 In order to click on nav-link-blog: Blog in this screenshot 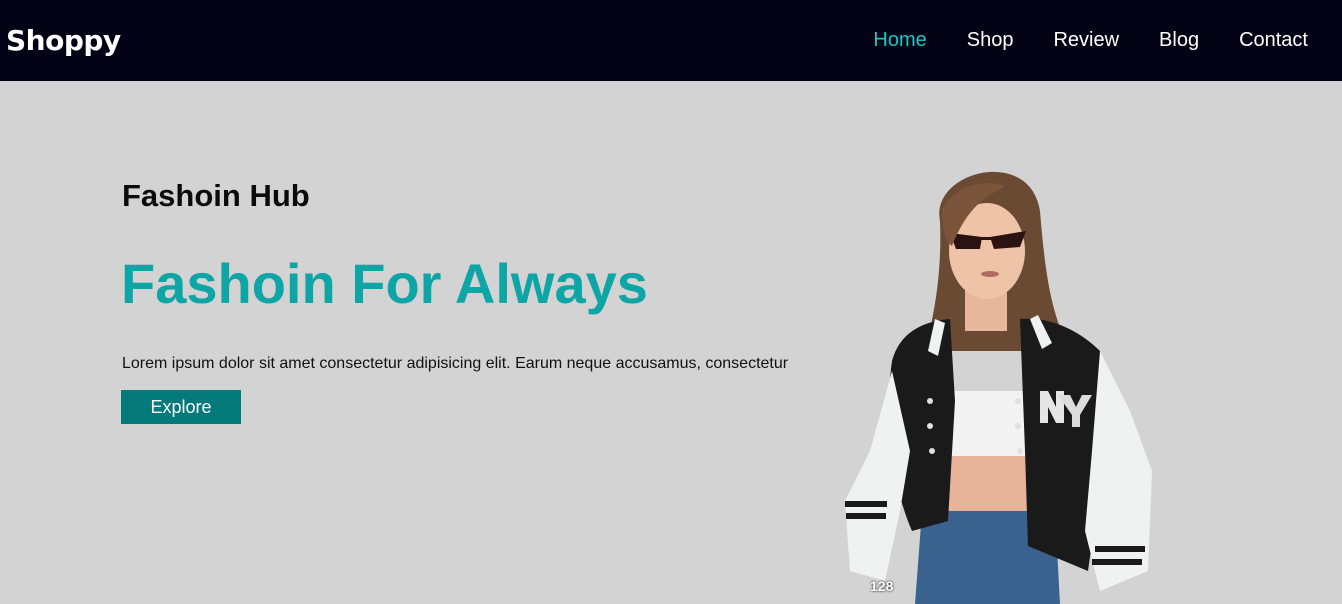, I will do `click(1179, 40)`.